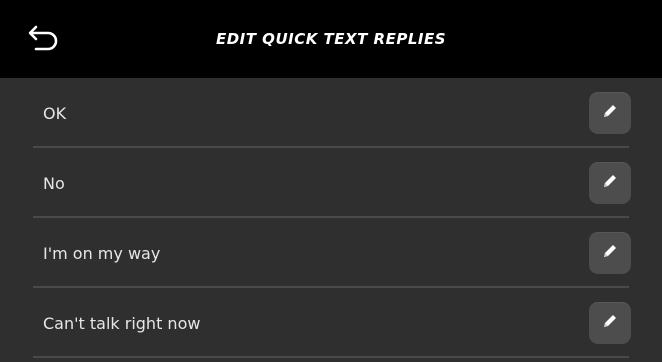  Describe the element at coordinates (331, 357) in the screenshot. I see `divider` at that location.